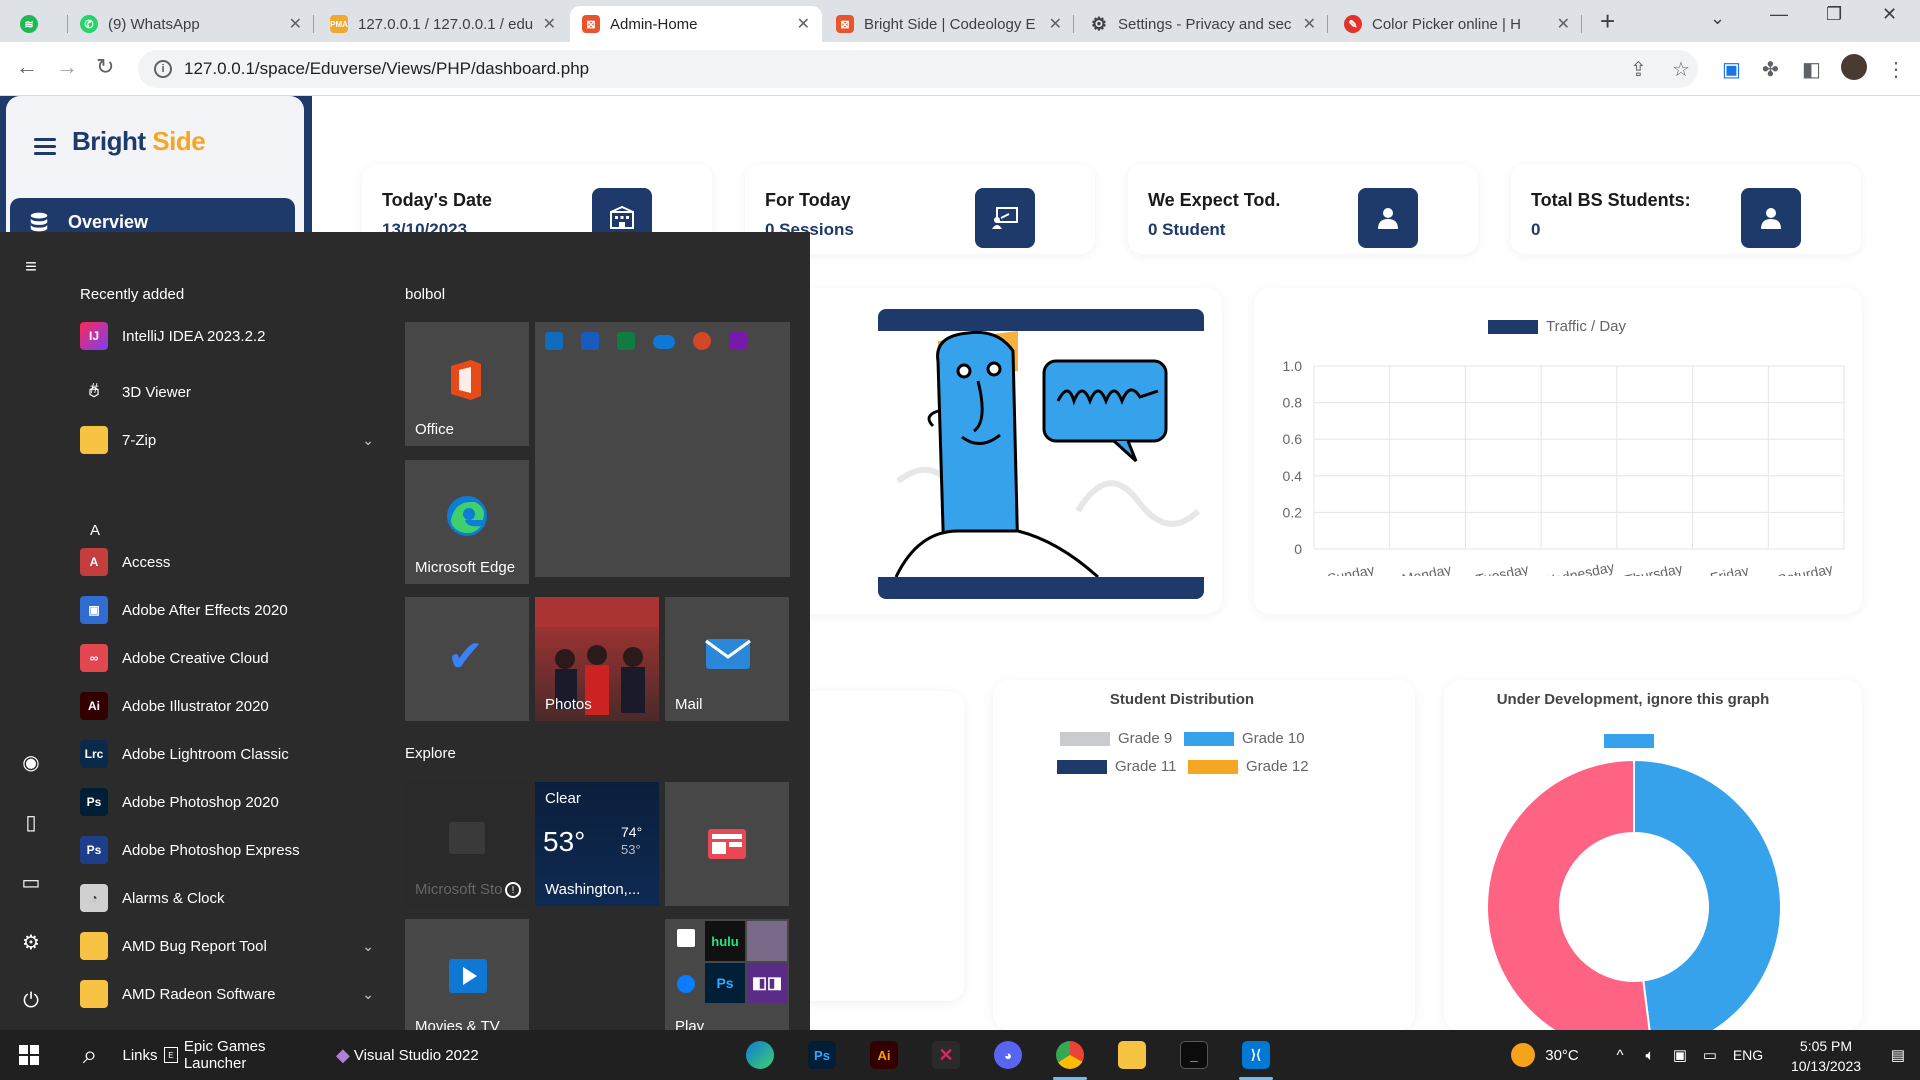 The image size is (1920, 1080). What do you see at coordinates (38, 24) in the screenshot?
I see `tab-spotify: ≋` at bounding box center [38, 24].